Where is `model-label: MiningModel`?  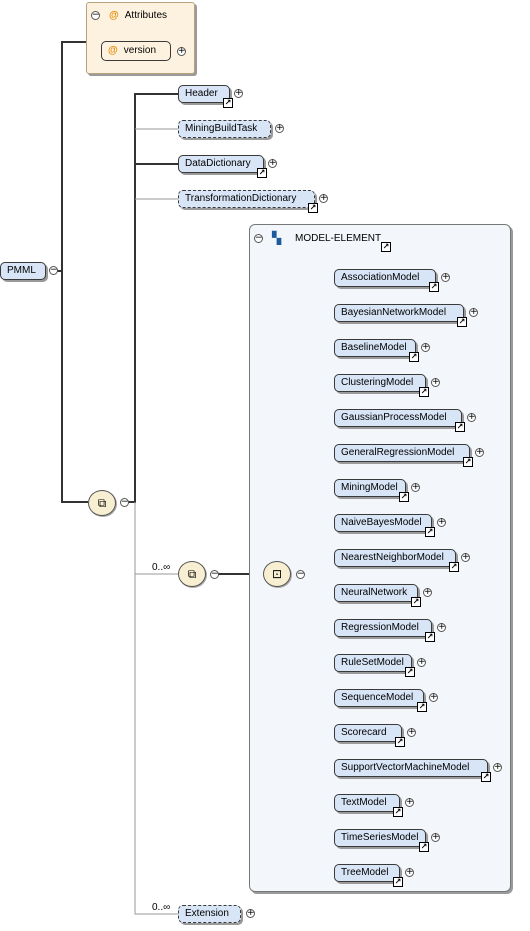 model-label: MiningModel is located at coordinates (369, 487).